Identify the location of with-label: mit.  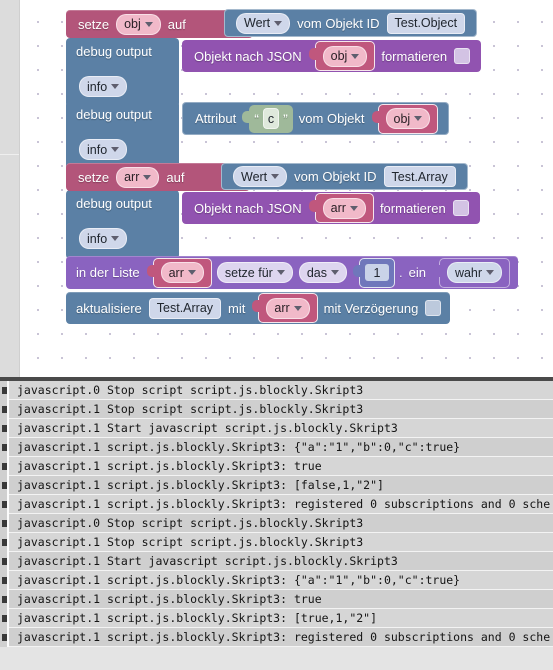
(237, 308).